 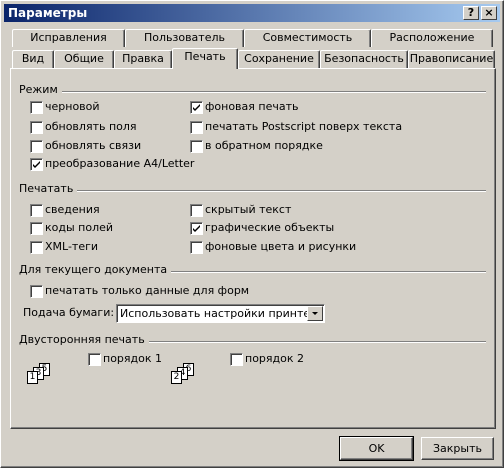 I want to click on tab-label: Печать, so click(x=205, y=56).